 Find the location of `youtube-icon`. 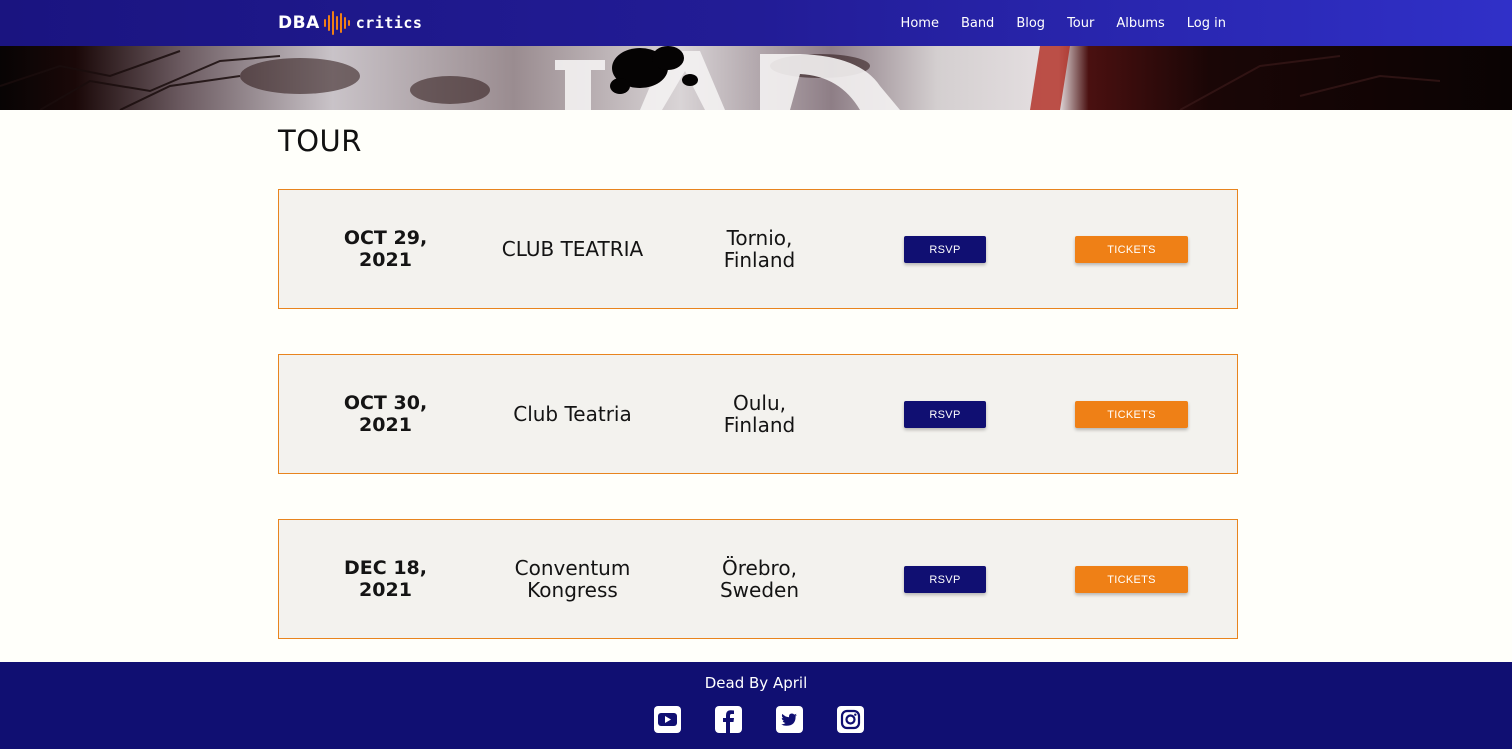

youtube-icon is located at coordinates (667, 719).